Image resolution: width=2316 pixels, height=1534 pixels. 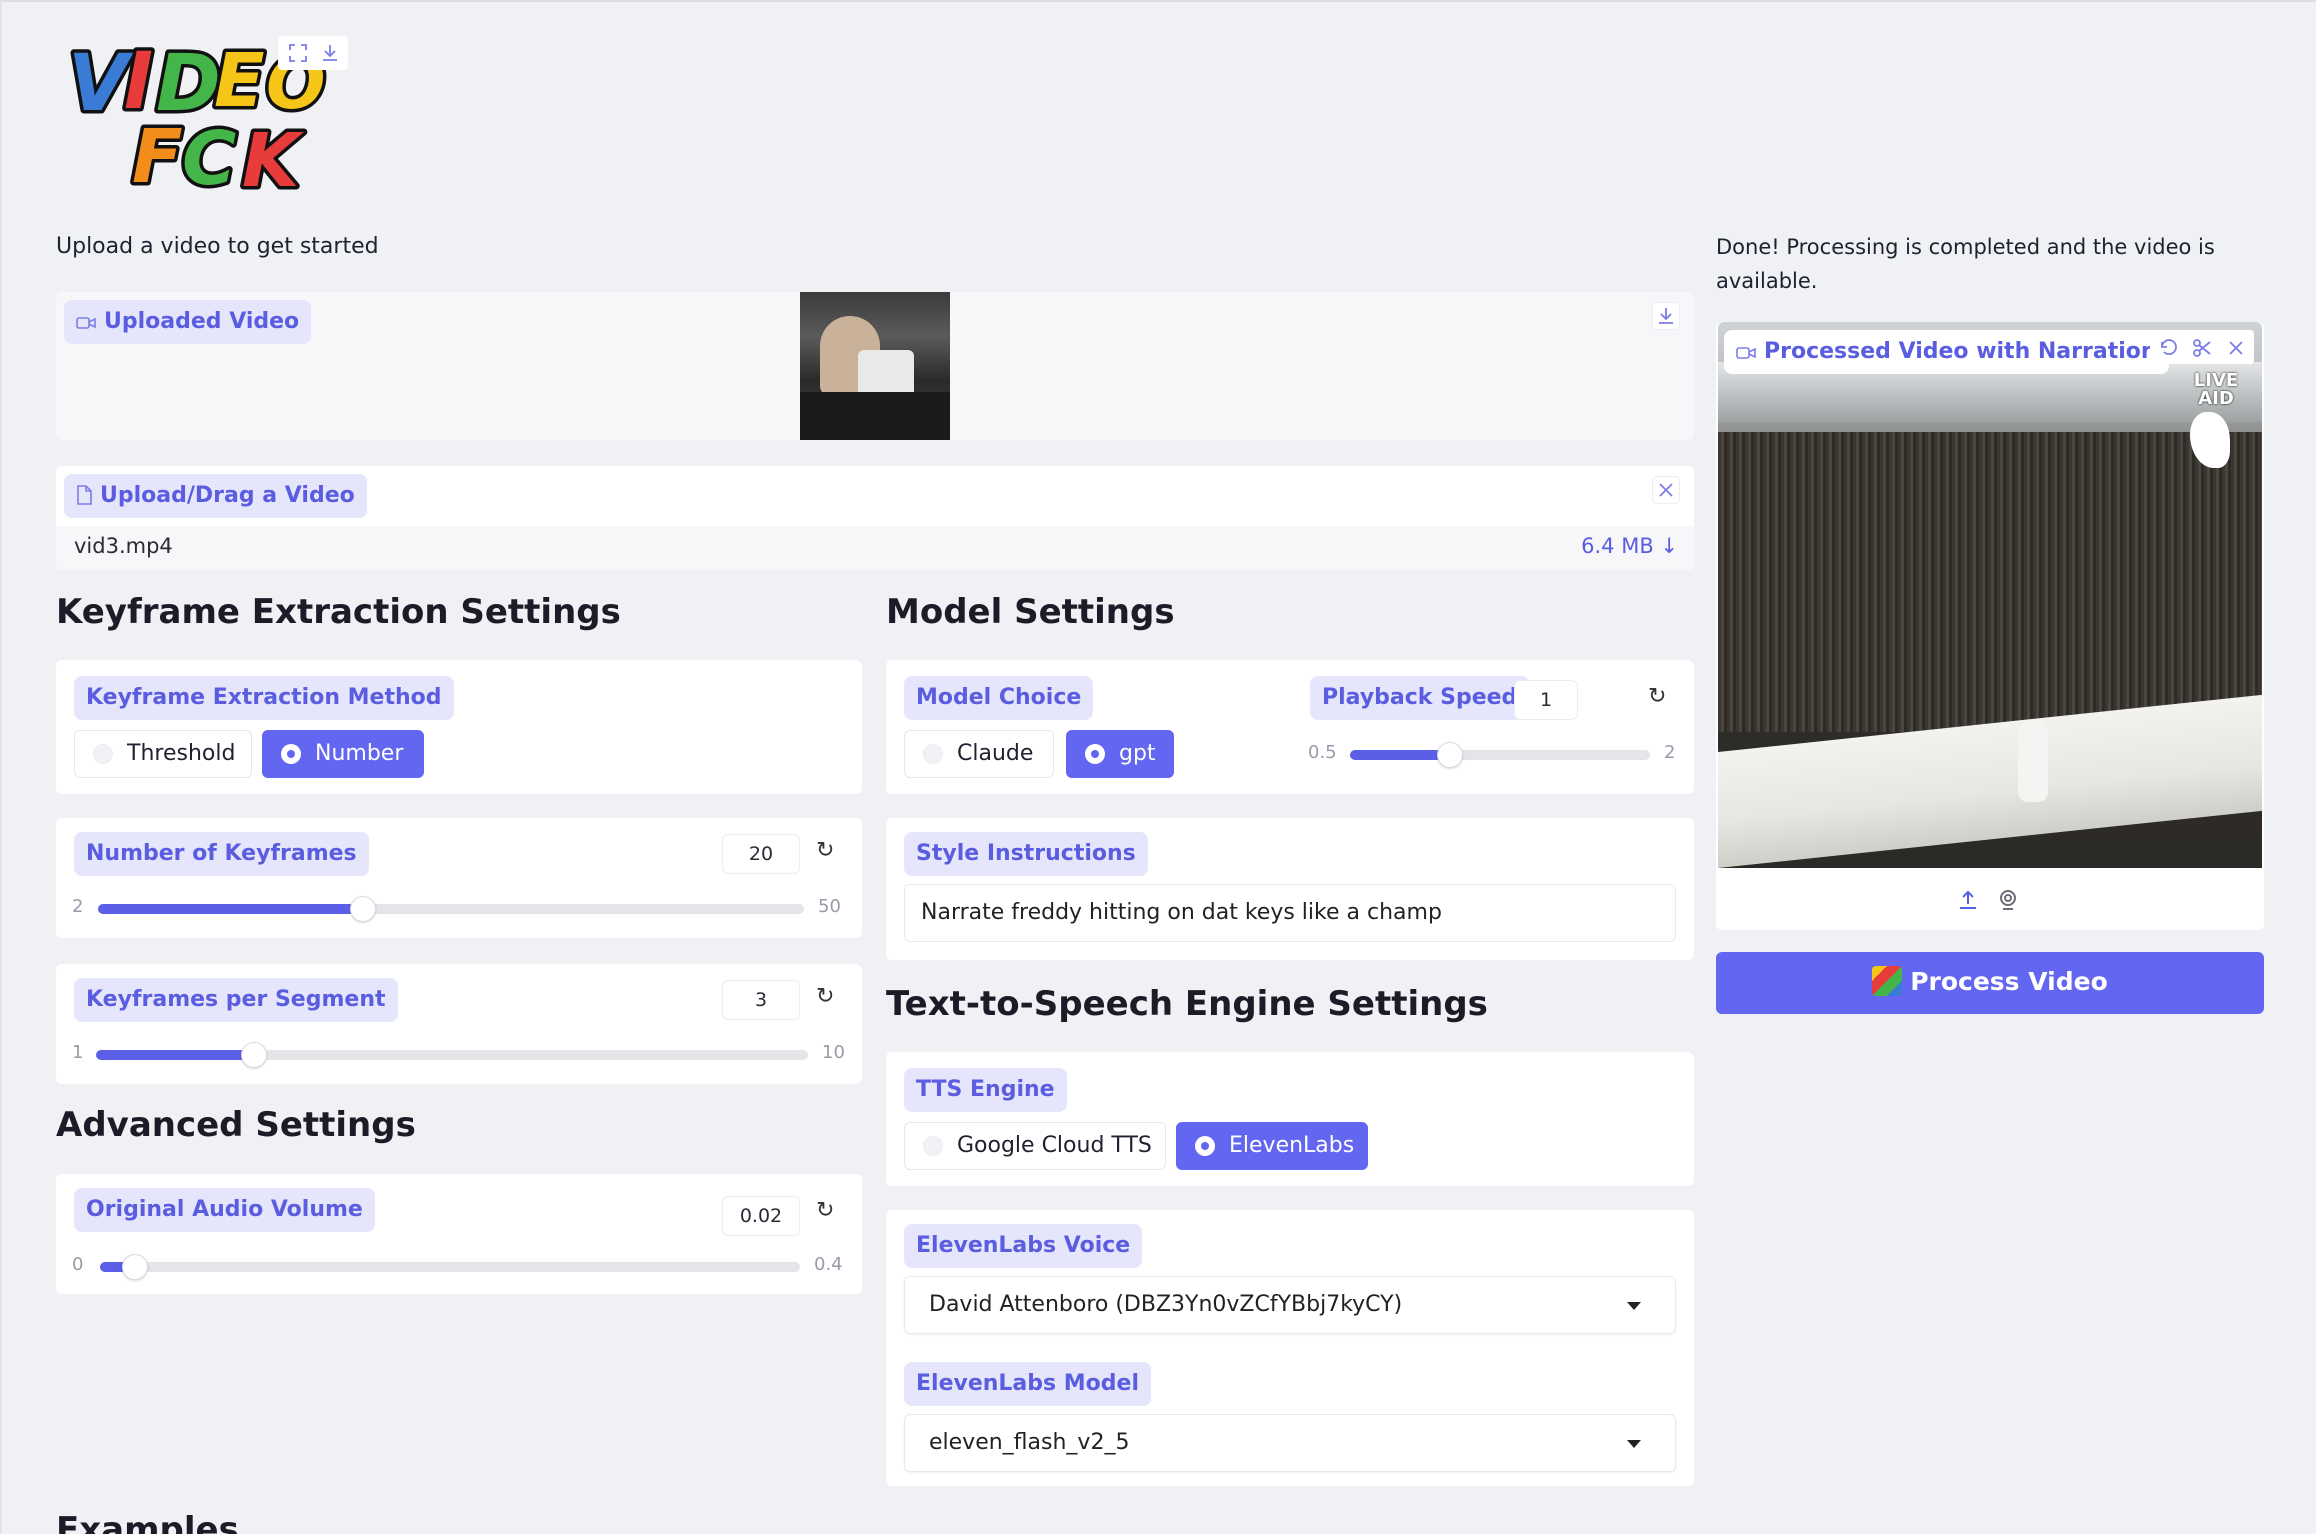 I want to click on process-video-label: Process Video, so click(x=2009, y=981).